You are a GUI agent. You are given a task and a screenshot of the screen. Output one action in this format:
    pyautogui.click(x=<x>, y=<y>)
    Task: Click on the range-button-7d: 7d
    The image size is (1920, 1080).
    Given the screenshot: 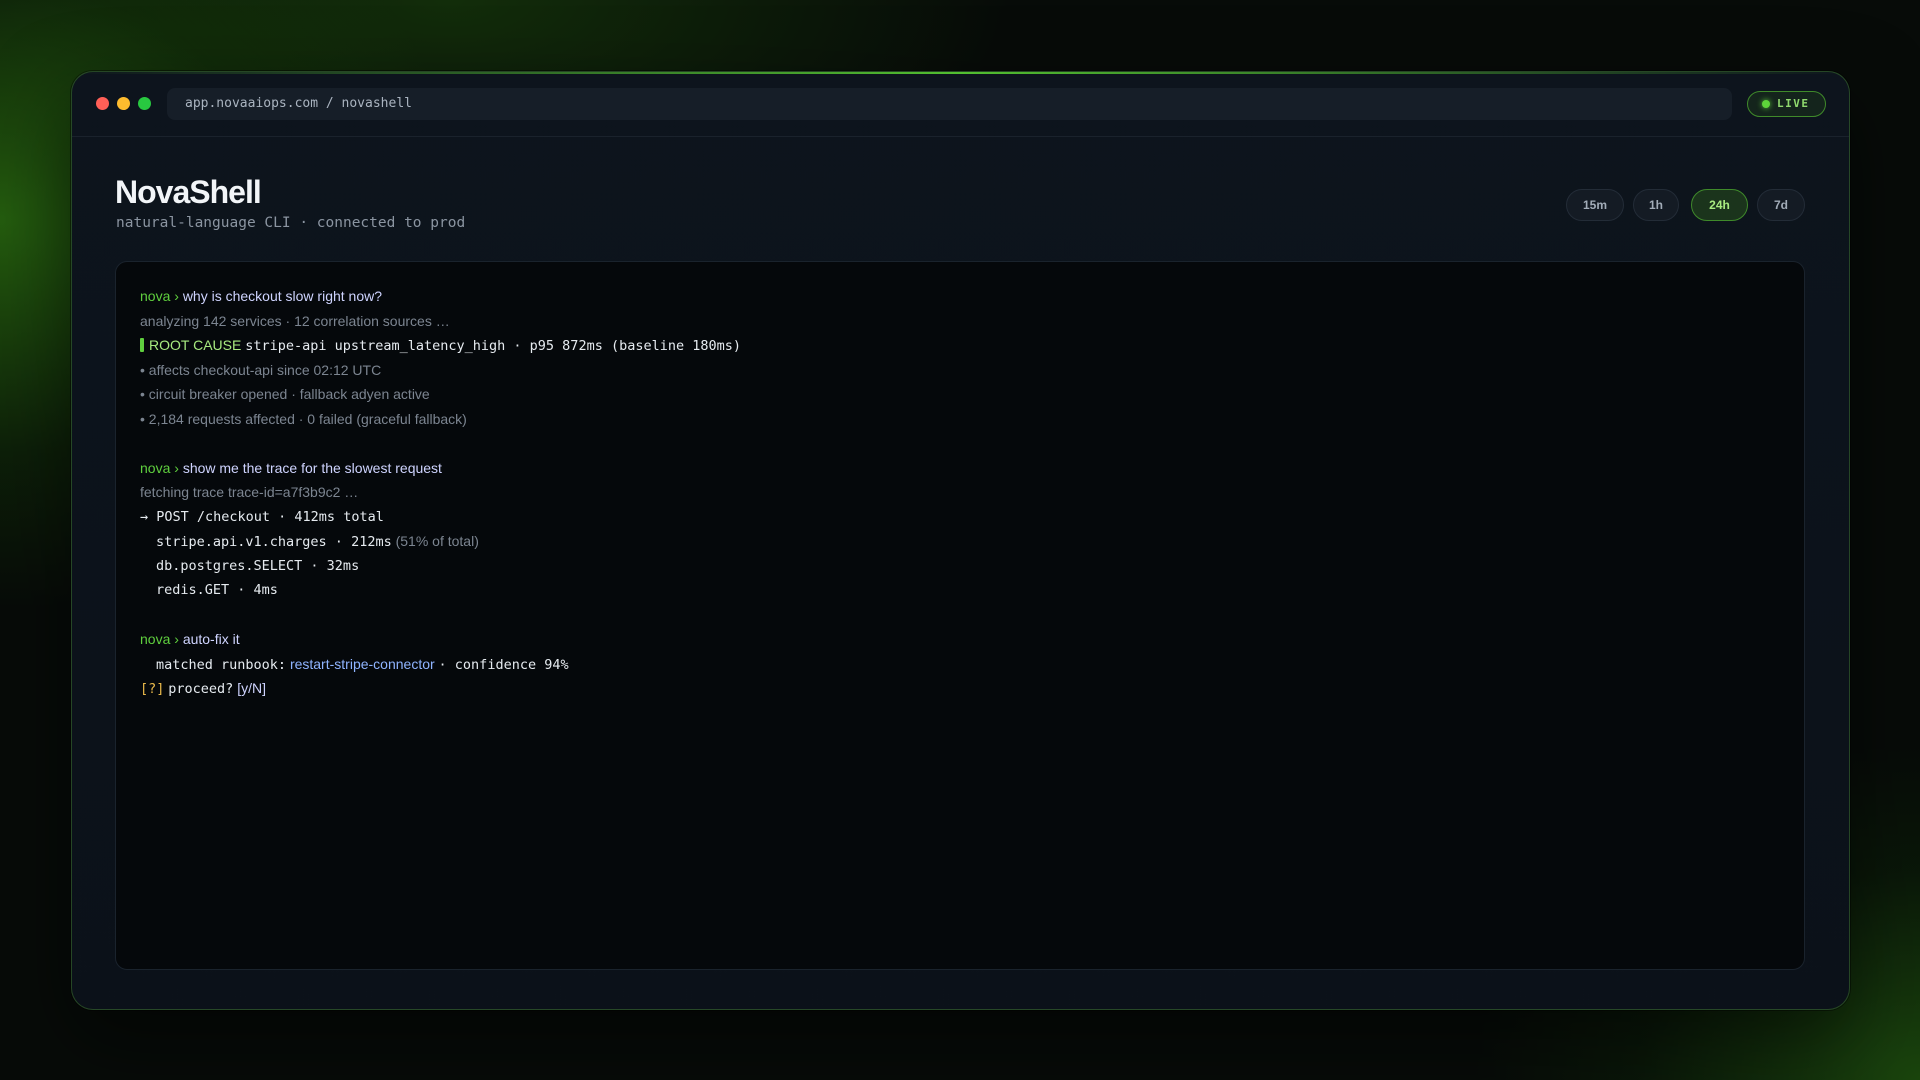 What is the action you would take?
    pyautogui.click(x=1781, y=205)
    